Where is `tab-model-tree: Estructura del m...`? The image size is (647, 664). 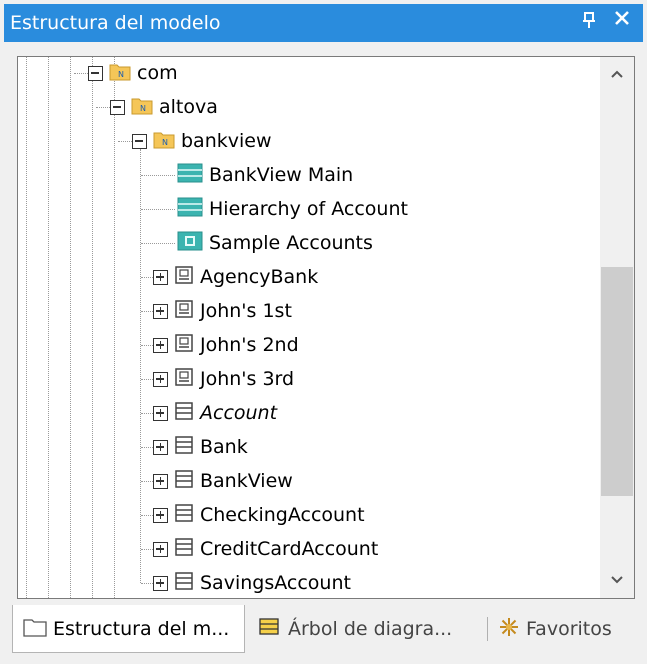 tab-model-tree: Estructura del m... is located at coordinates (128, 629).